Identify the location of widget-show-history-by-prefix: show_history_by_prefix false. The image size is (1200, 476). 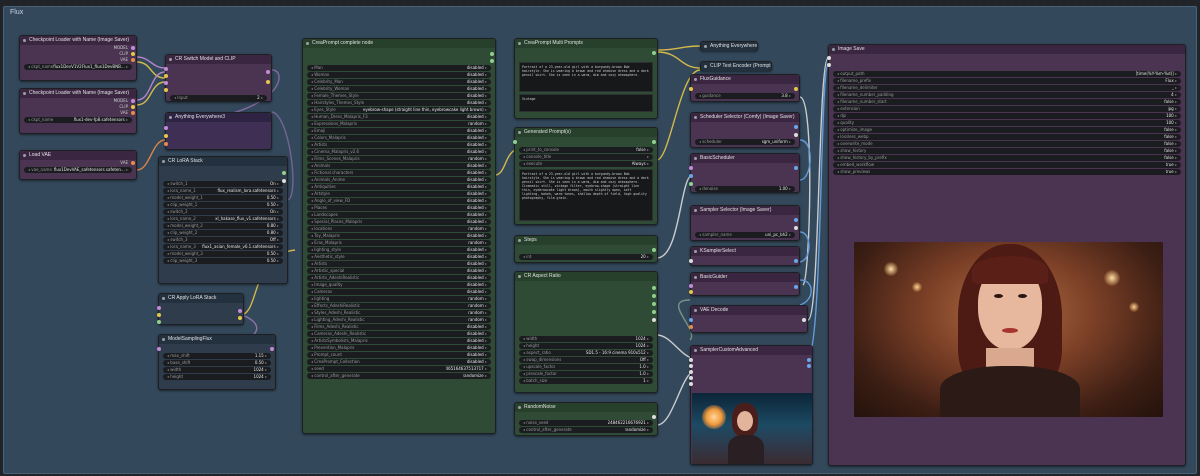
(1007, 158).